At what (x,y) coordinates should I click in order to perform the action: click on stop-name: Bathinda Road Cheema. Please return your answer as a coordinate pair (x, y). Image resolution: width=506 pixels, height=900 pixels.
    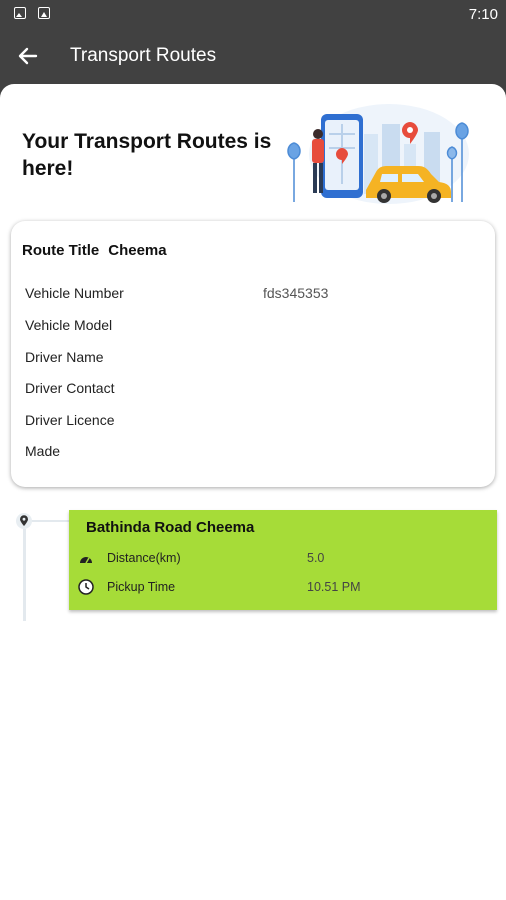
    Looking at the image, I should click on (170, 527).